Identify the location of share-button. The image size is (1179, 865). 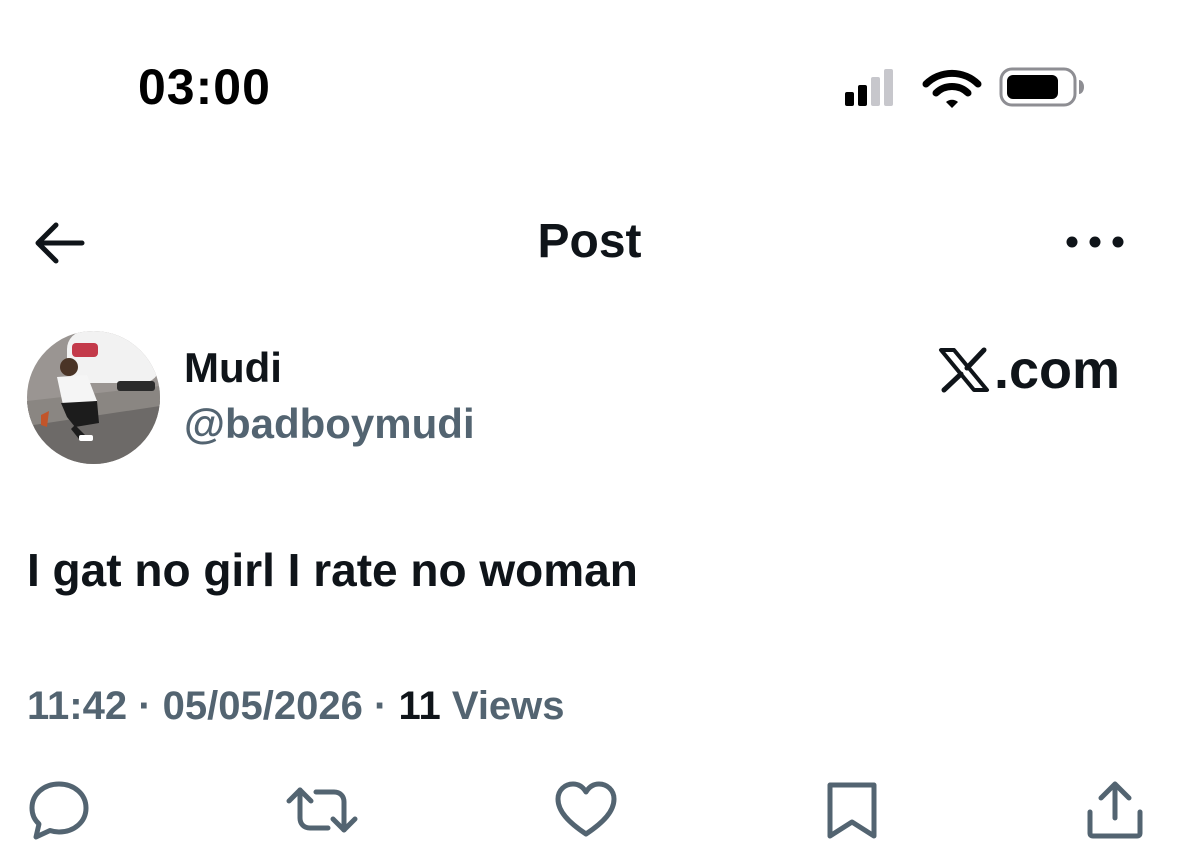
(1119, 810).